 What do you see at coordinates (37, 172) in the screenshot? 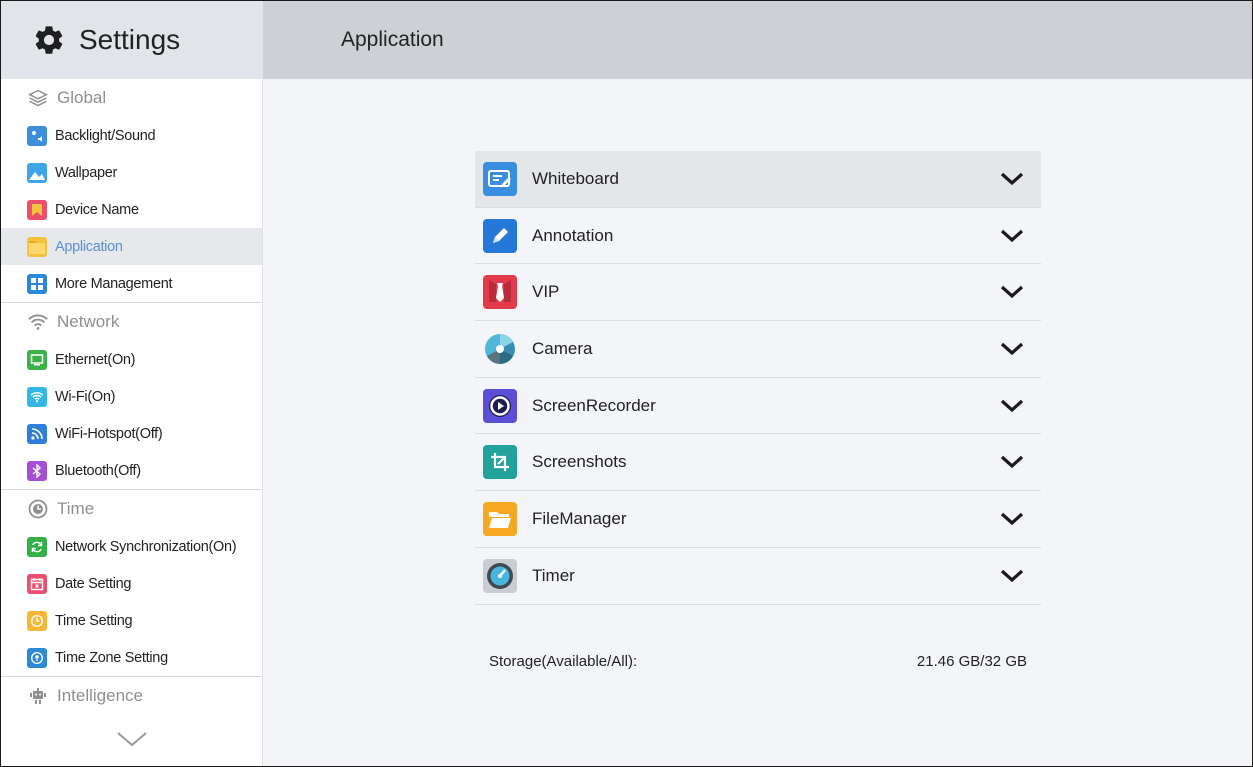
I see `wallpaper-icon` at bounding box center [37, 172].